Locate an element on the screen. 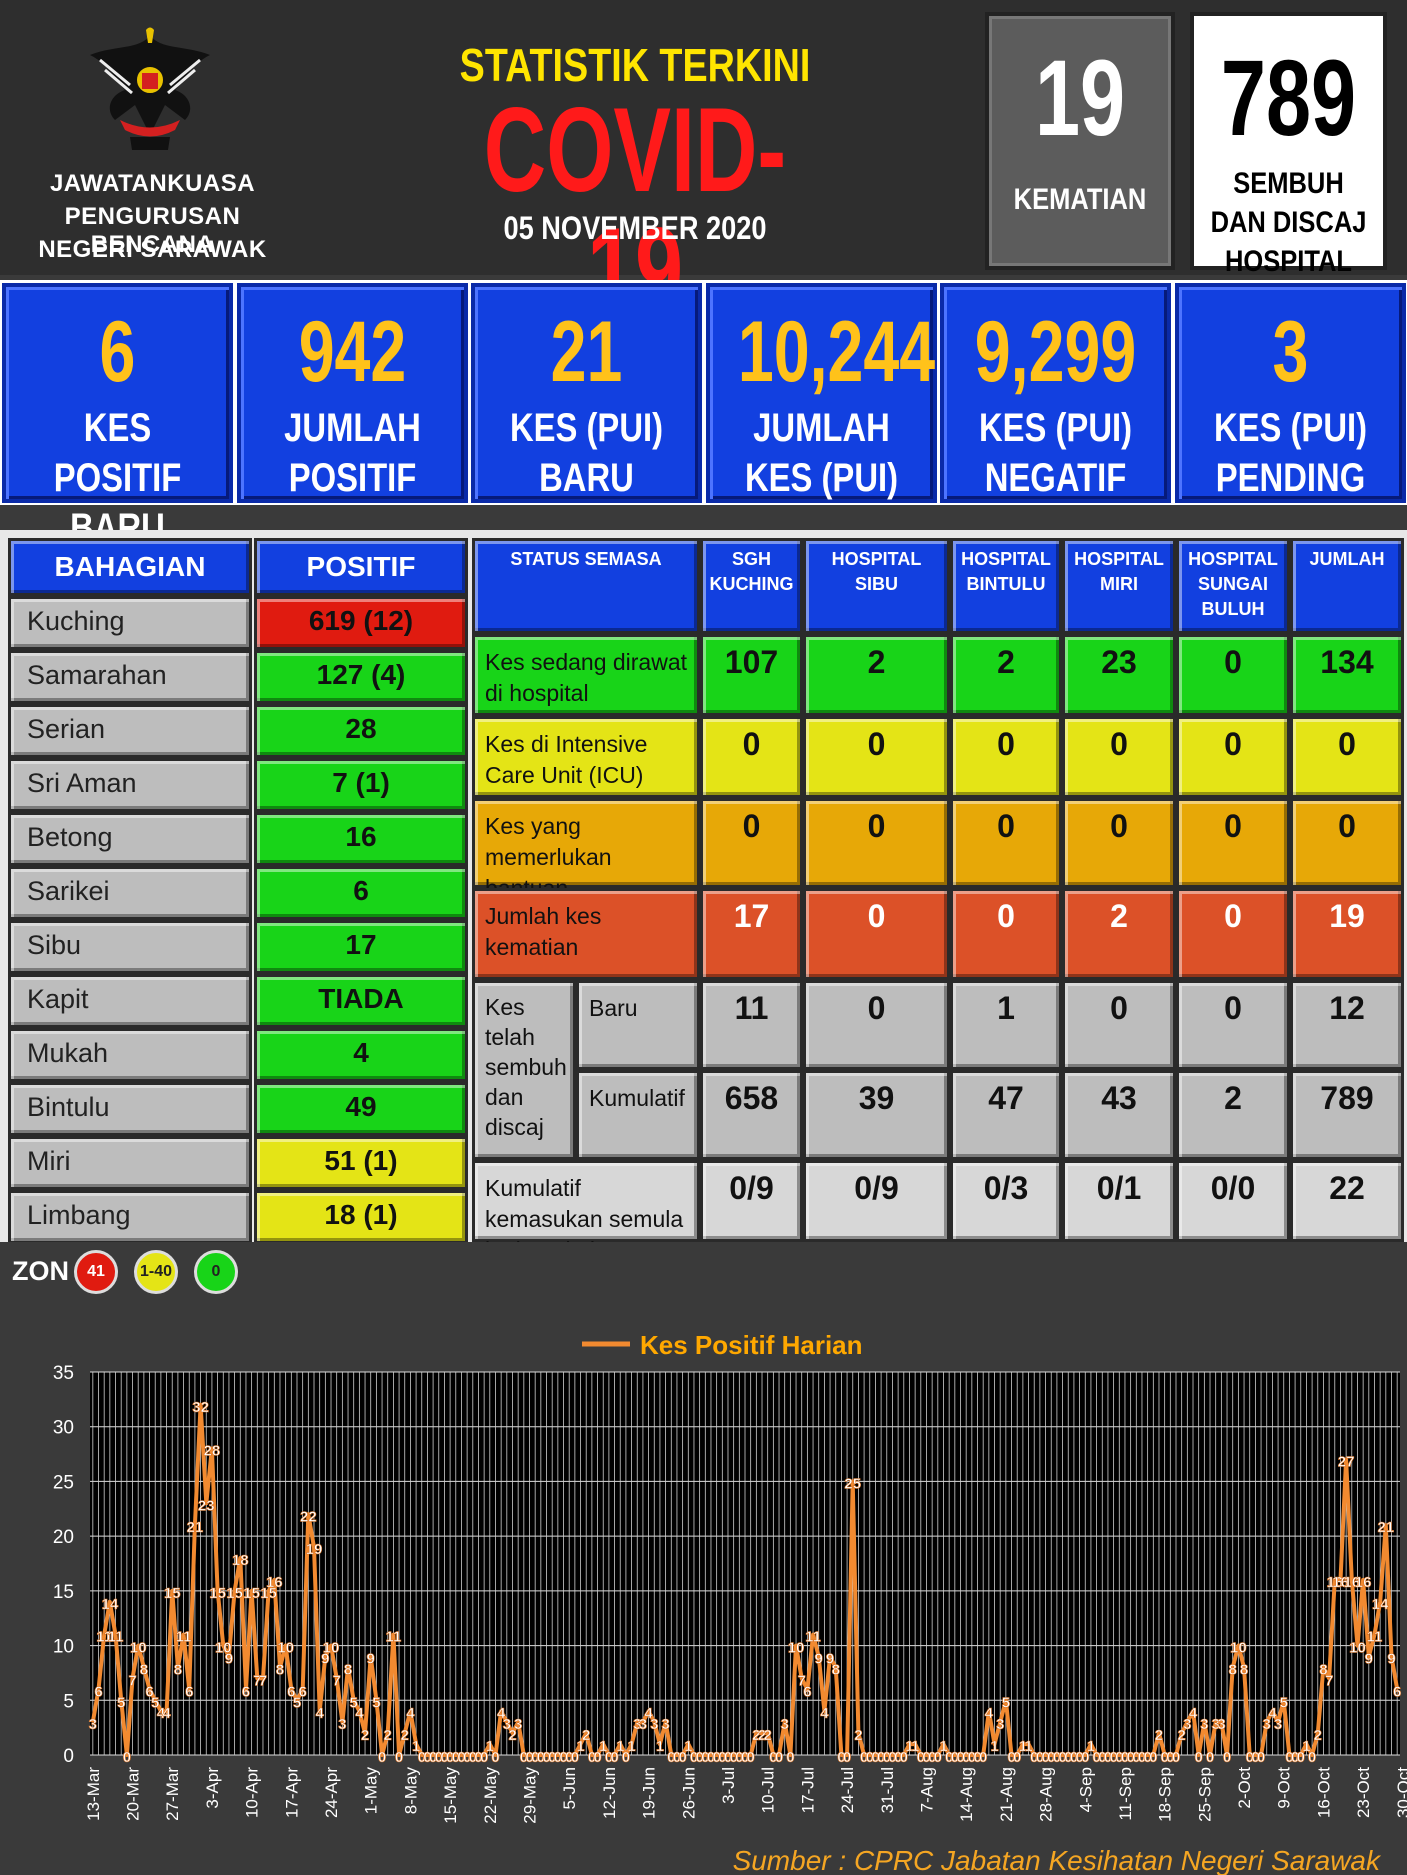 Image resolution: width=1407 pixels, height=1875 pixels. division-name: Samarahan is located at coordinates (130, 677).